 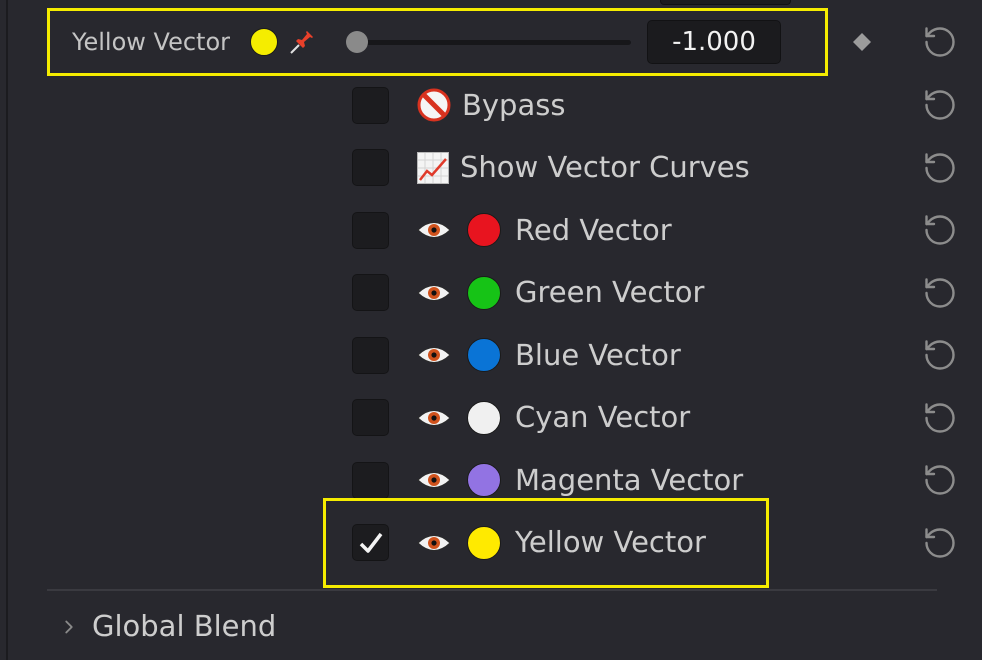 What do you see at coordinates (488, 42) in the screenshot?
I see `slider-track` at bounding box center [488, 42].